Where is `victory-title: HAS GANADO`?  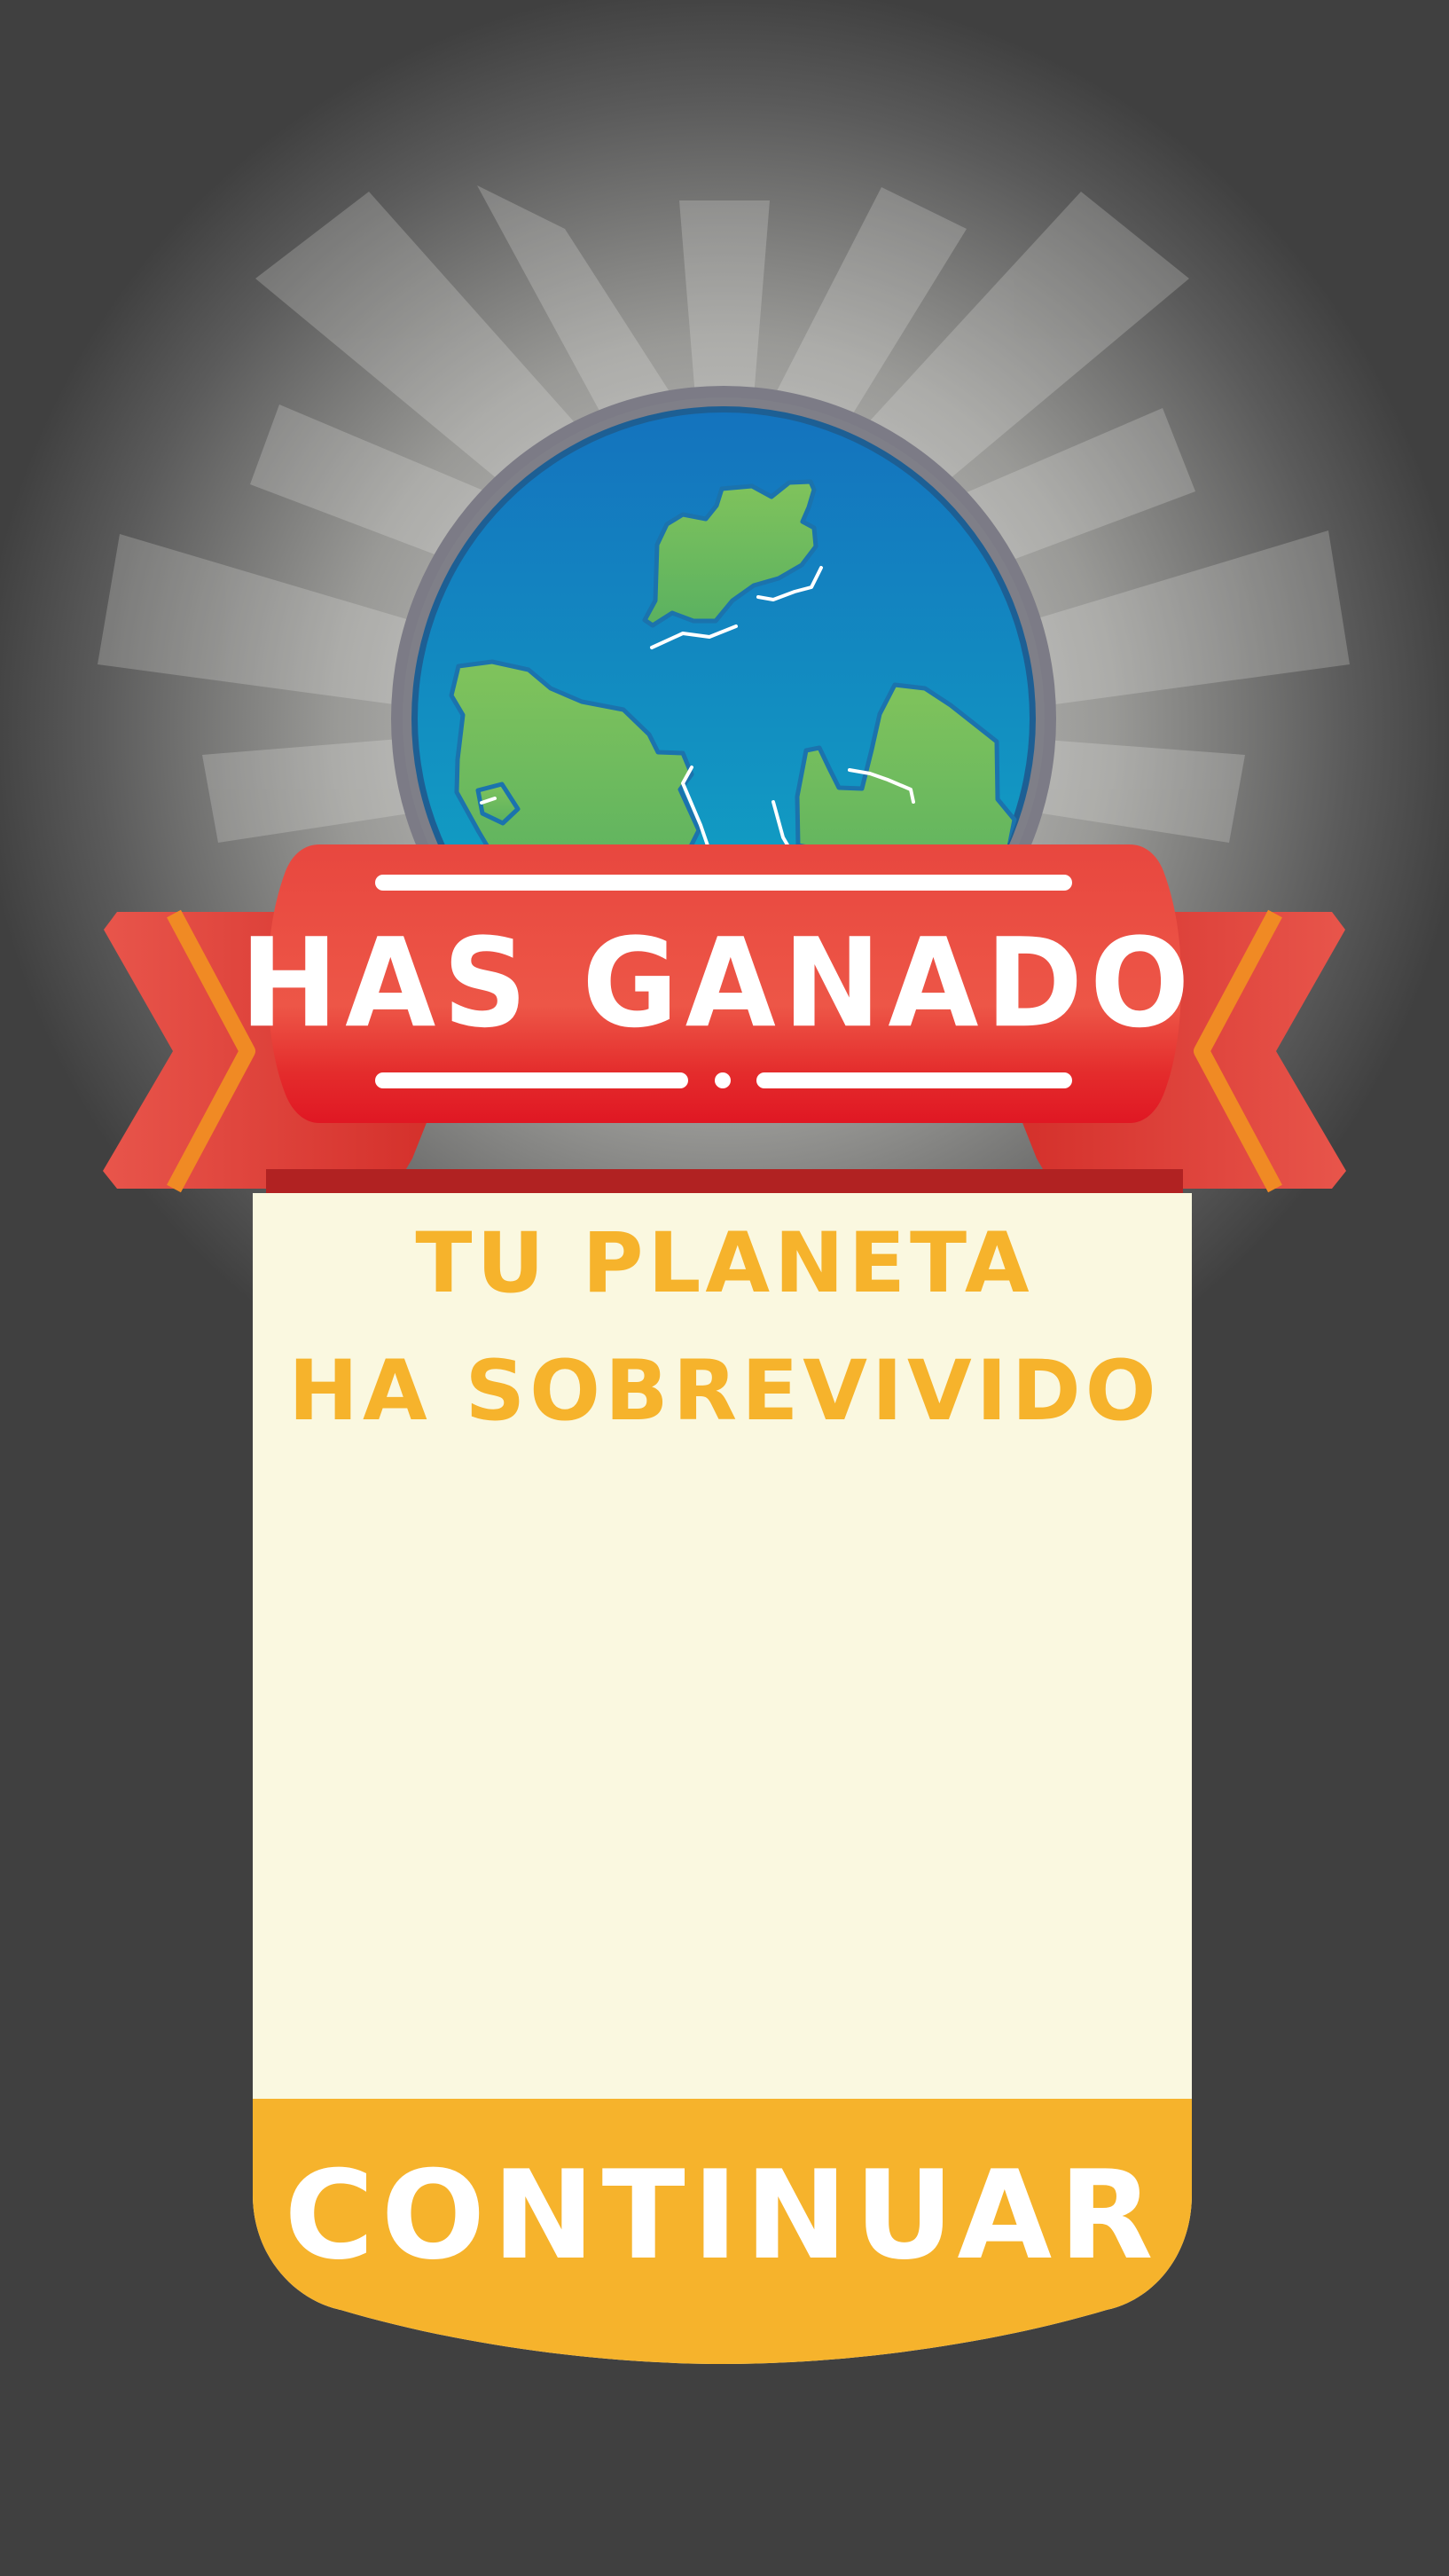 victory-title: HAS GANADO is located at coordinates (718, 984).